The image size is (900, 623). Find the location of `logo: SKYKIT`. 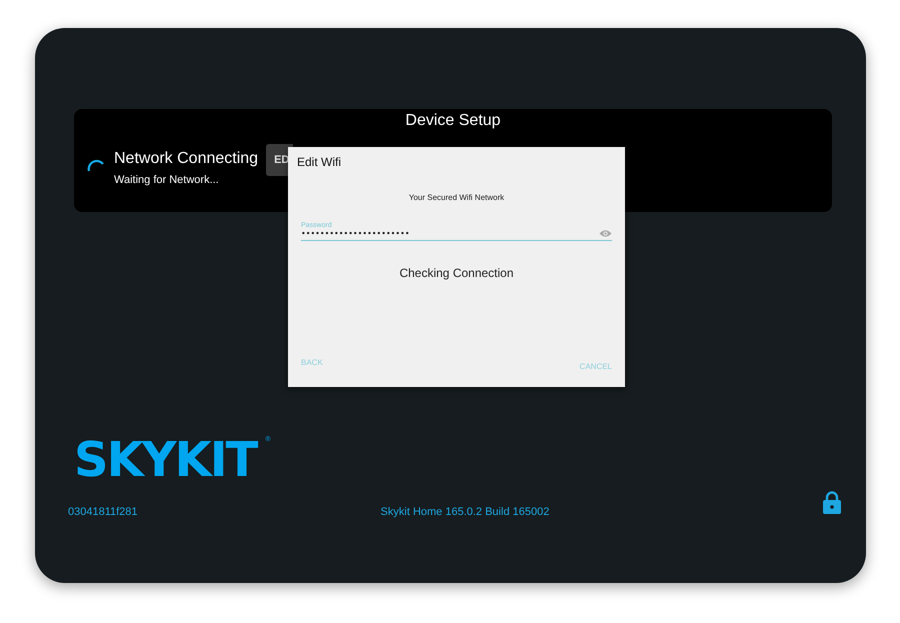

logo: SKYKIT is located at coordinates (165, 460).